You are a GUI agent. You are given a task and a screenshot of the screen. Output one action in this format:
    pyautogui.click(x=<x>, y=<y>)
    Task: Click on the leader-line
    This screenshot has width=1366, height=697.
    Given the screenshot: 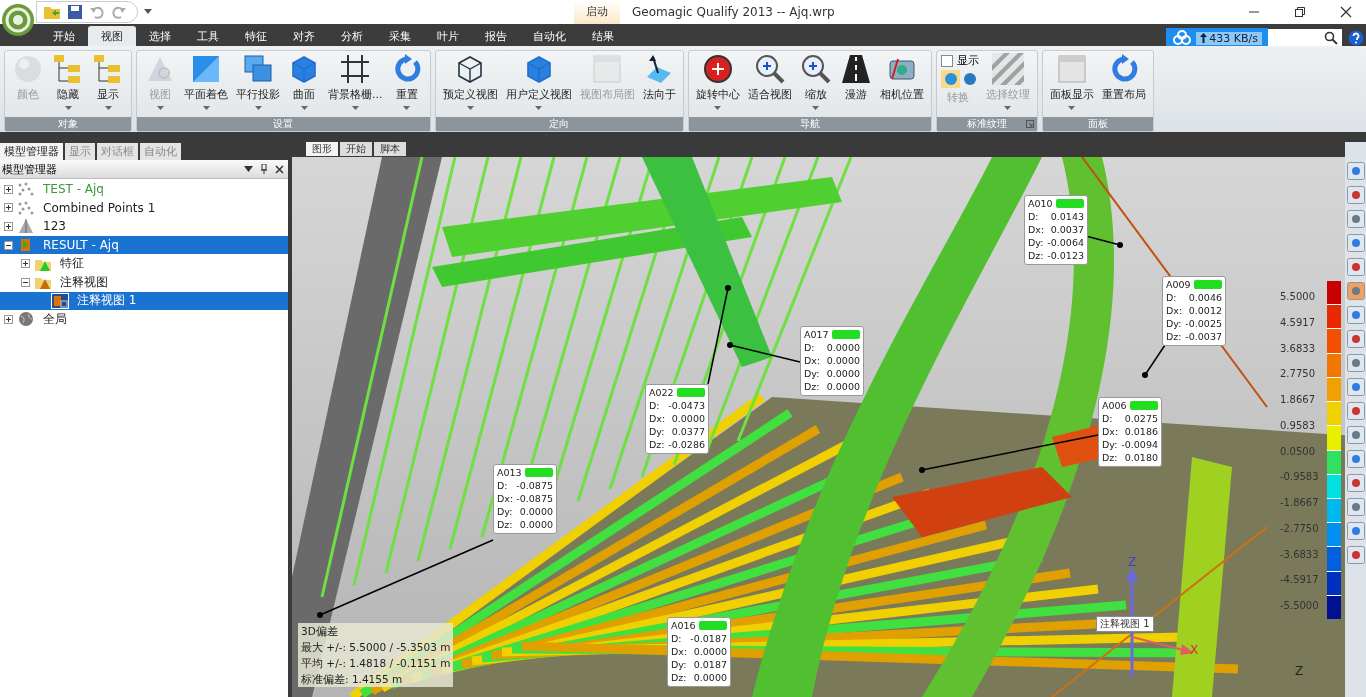 What is the action you would take?
    pyautogui.click(x=1154, y=361)
    